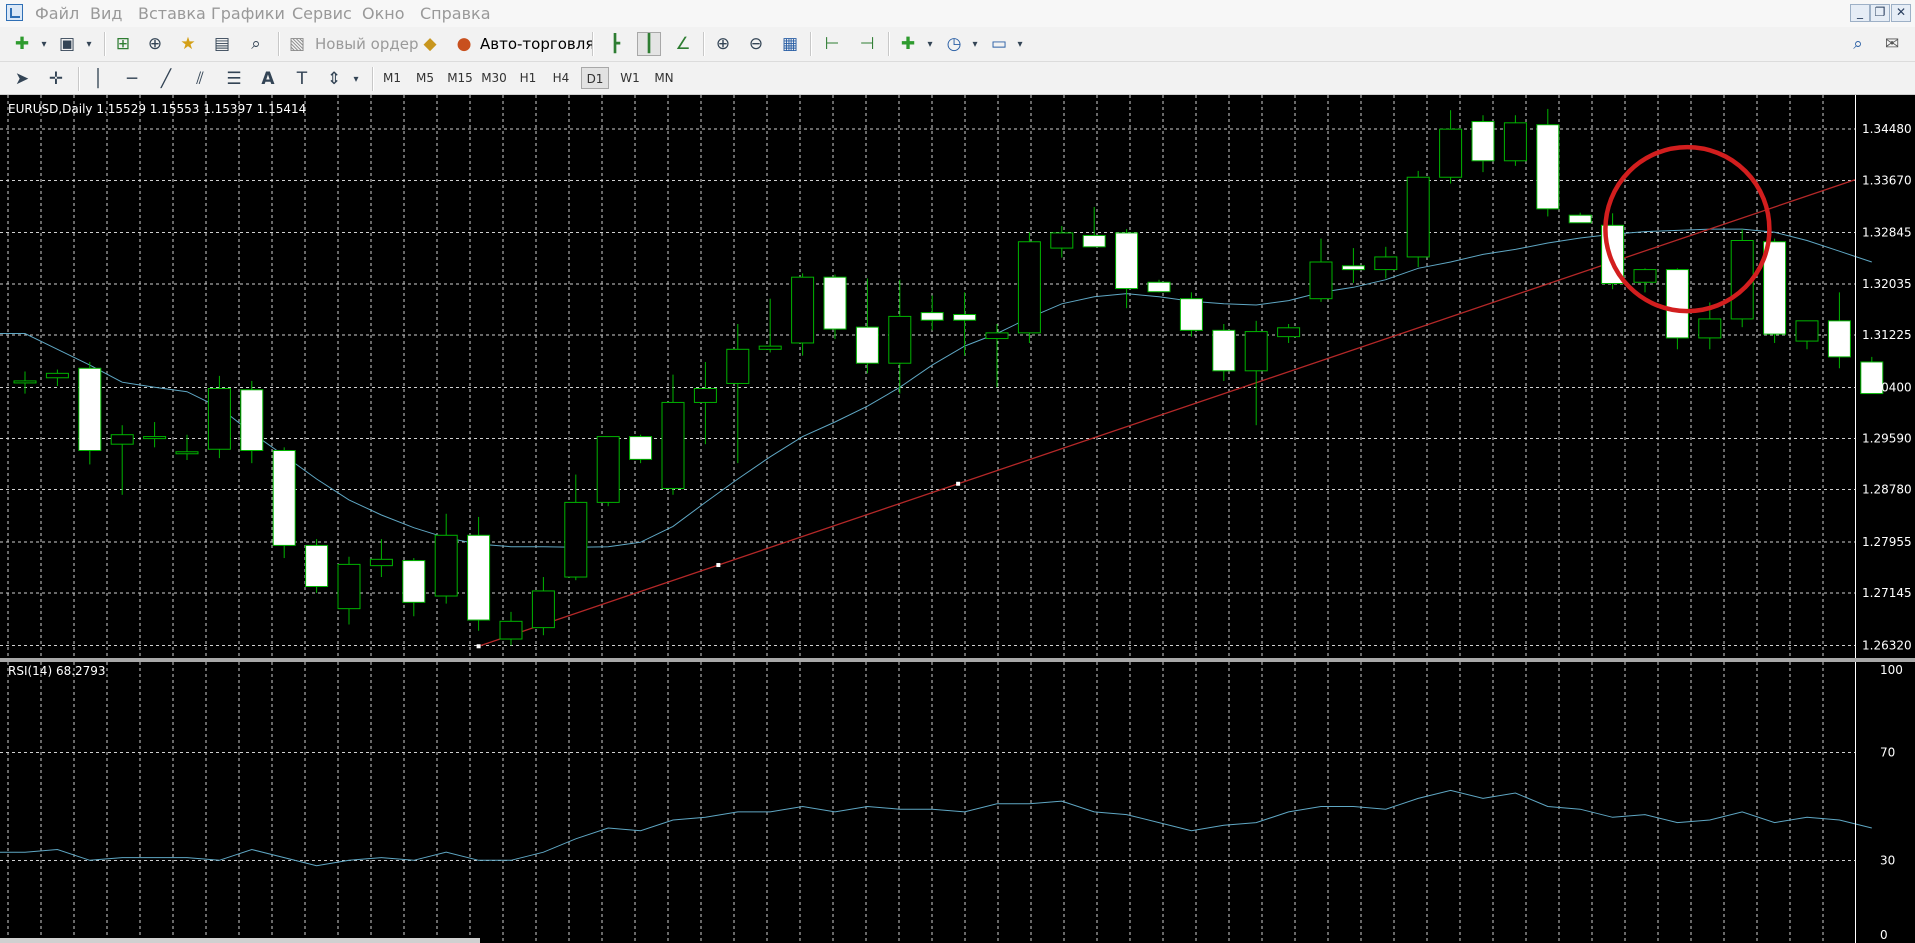 Image resolution: width=1915 pixels, height=943 pixels. What do you see at coordinates (67, 44) in the screenshot?
I see `profiles-icon: ▣` at bounding box center [67, 44].